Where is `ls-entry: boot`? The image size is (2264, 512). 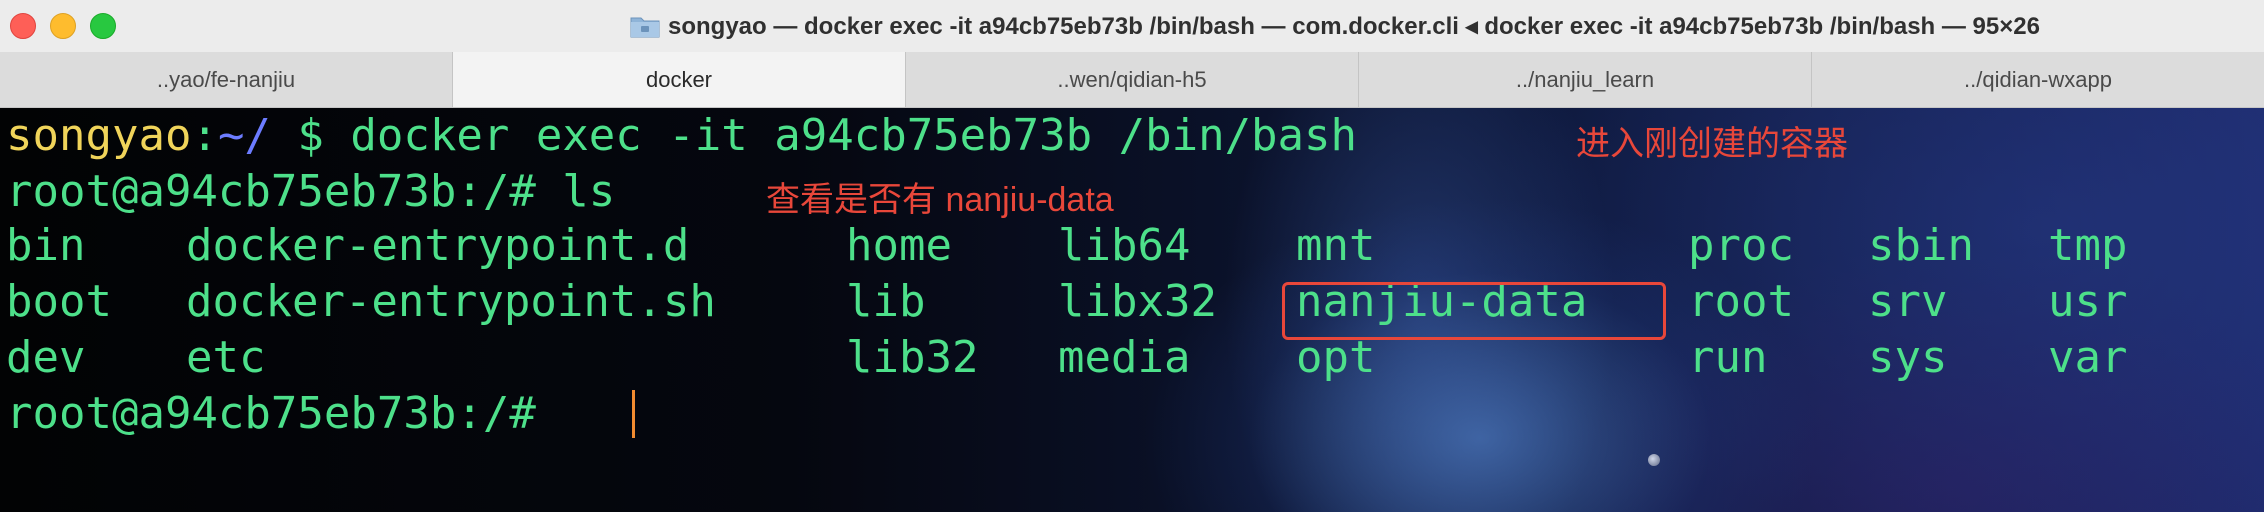 ls-entry: boot is located at coordinates (59, 301).